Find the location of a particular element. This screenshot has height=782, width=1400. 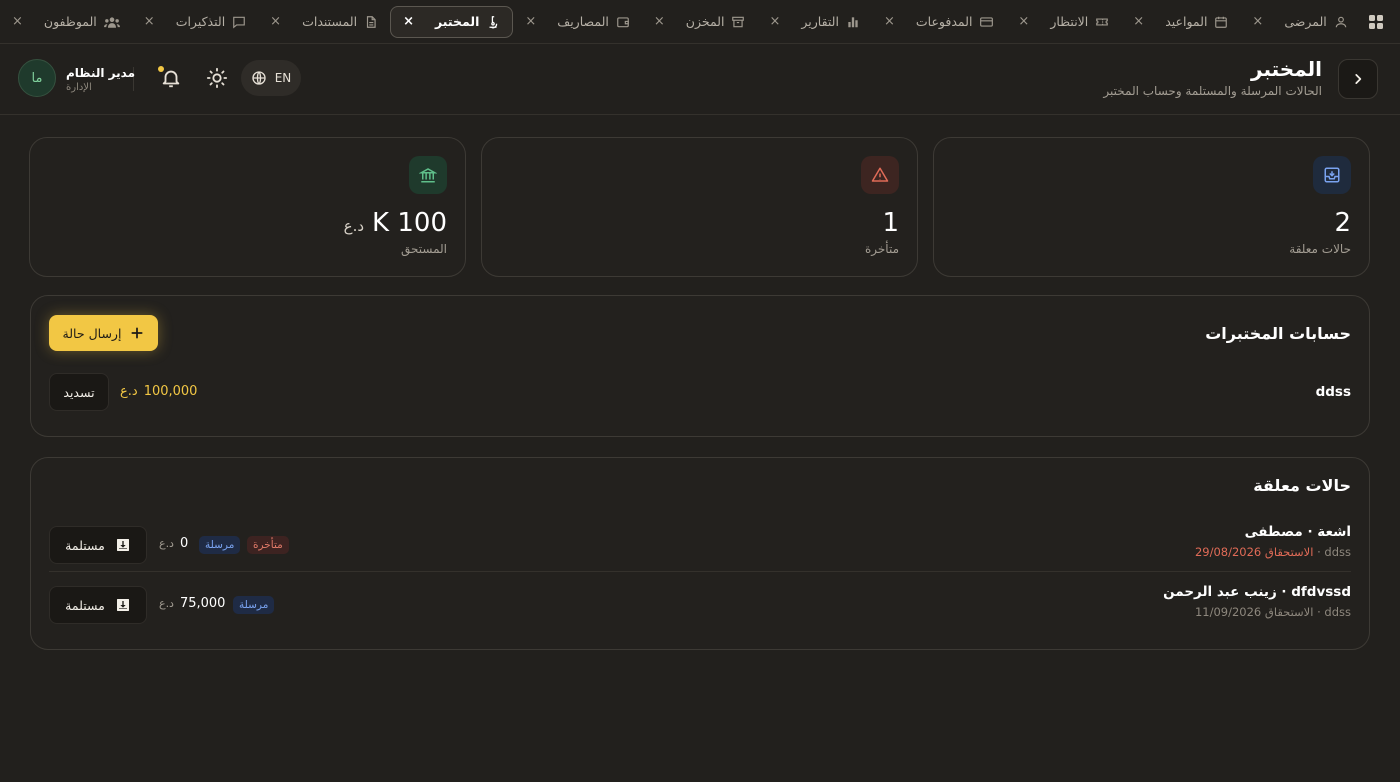

users-icon is located at coordinates (111, 22).